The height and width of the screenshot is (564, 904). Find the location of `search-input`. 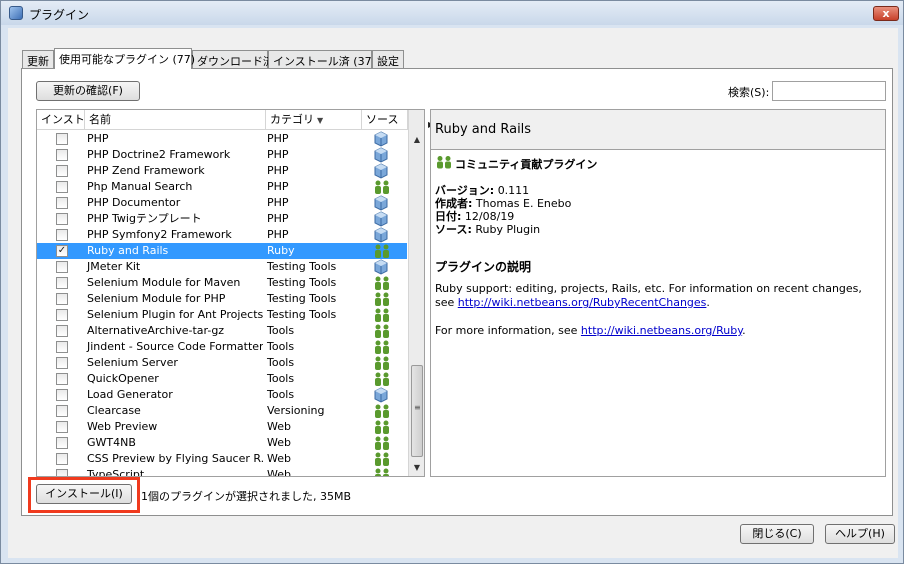

search-input is located at coordinates (829, 91).